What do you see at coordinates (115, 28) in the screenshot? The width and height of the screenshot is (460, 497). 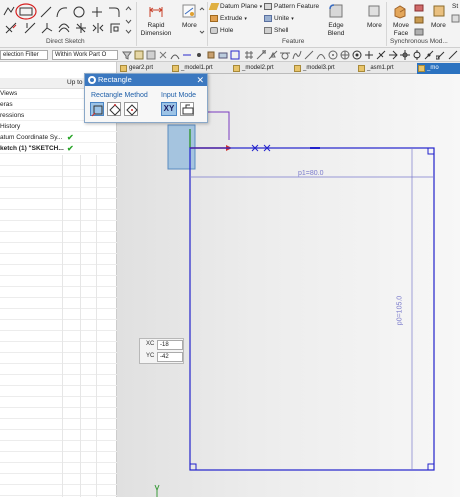 I see `constraint-tool-button` at bounding box center [115, 28].